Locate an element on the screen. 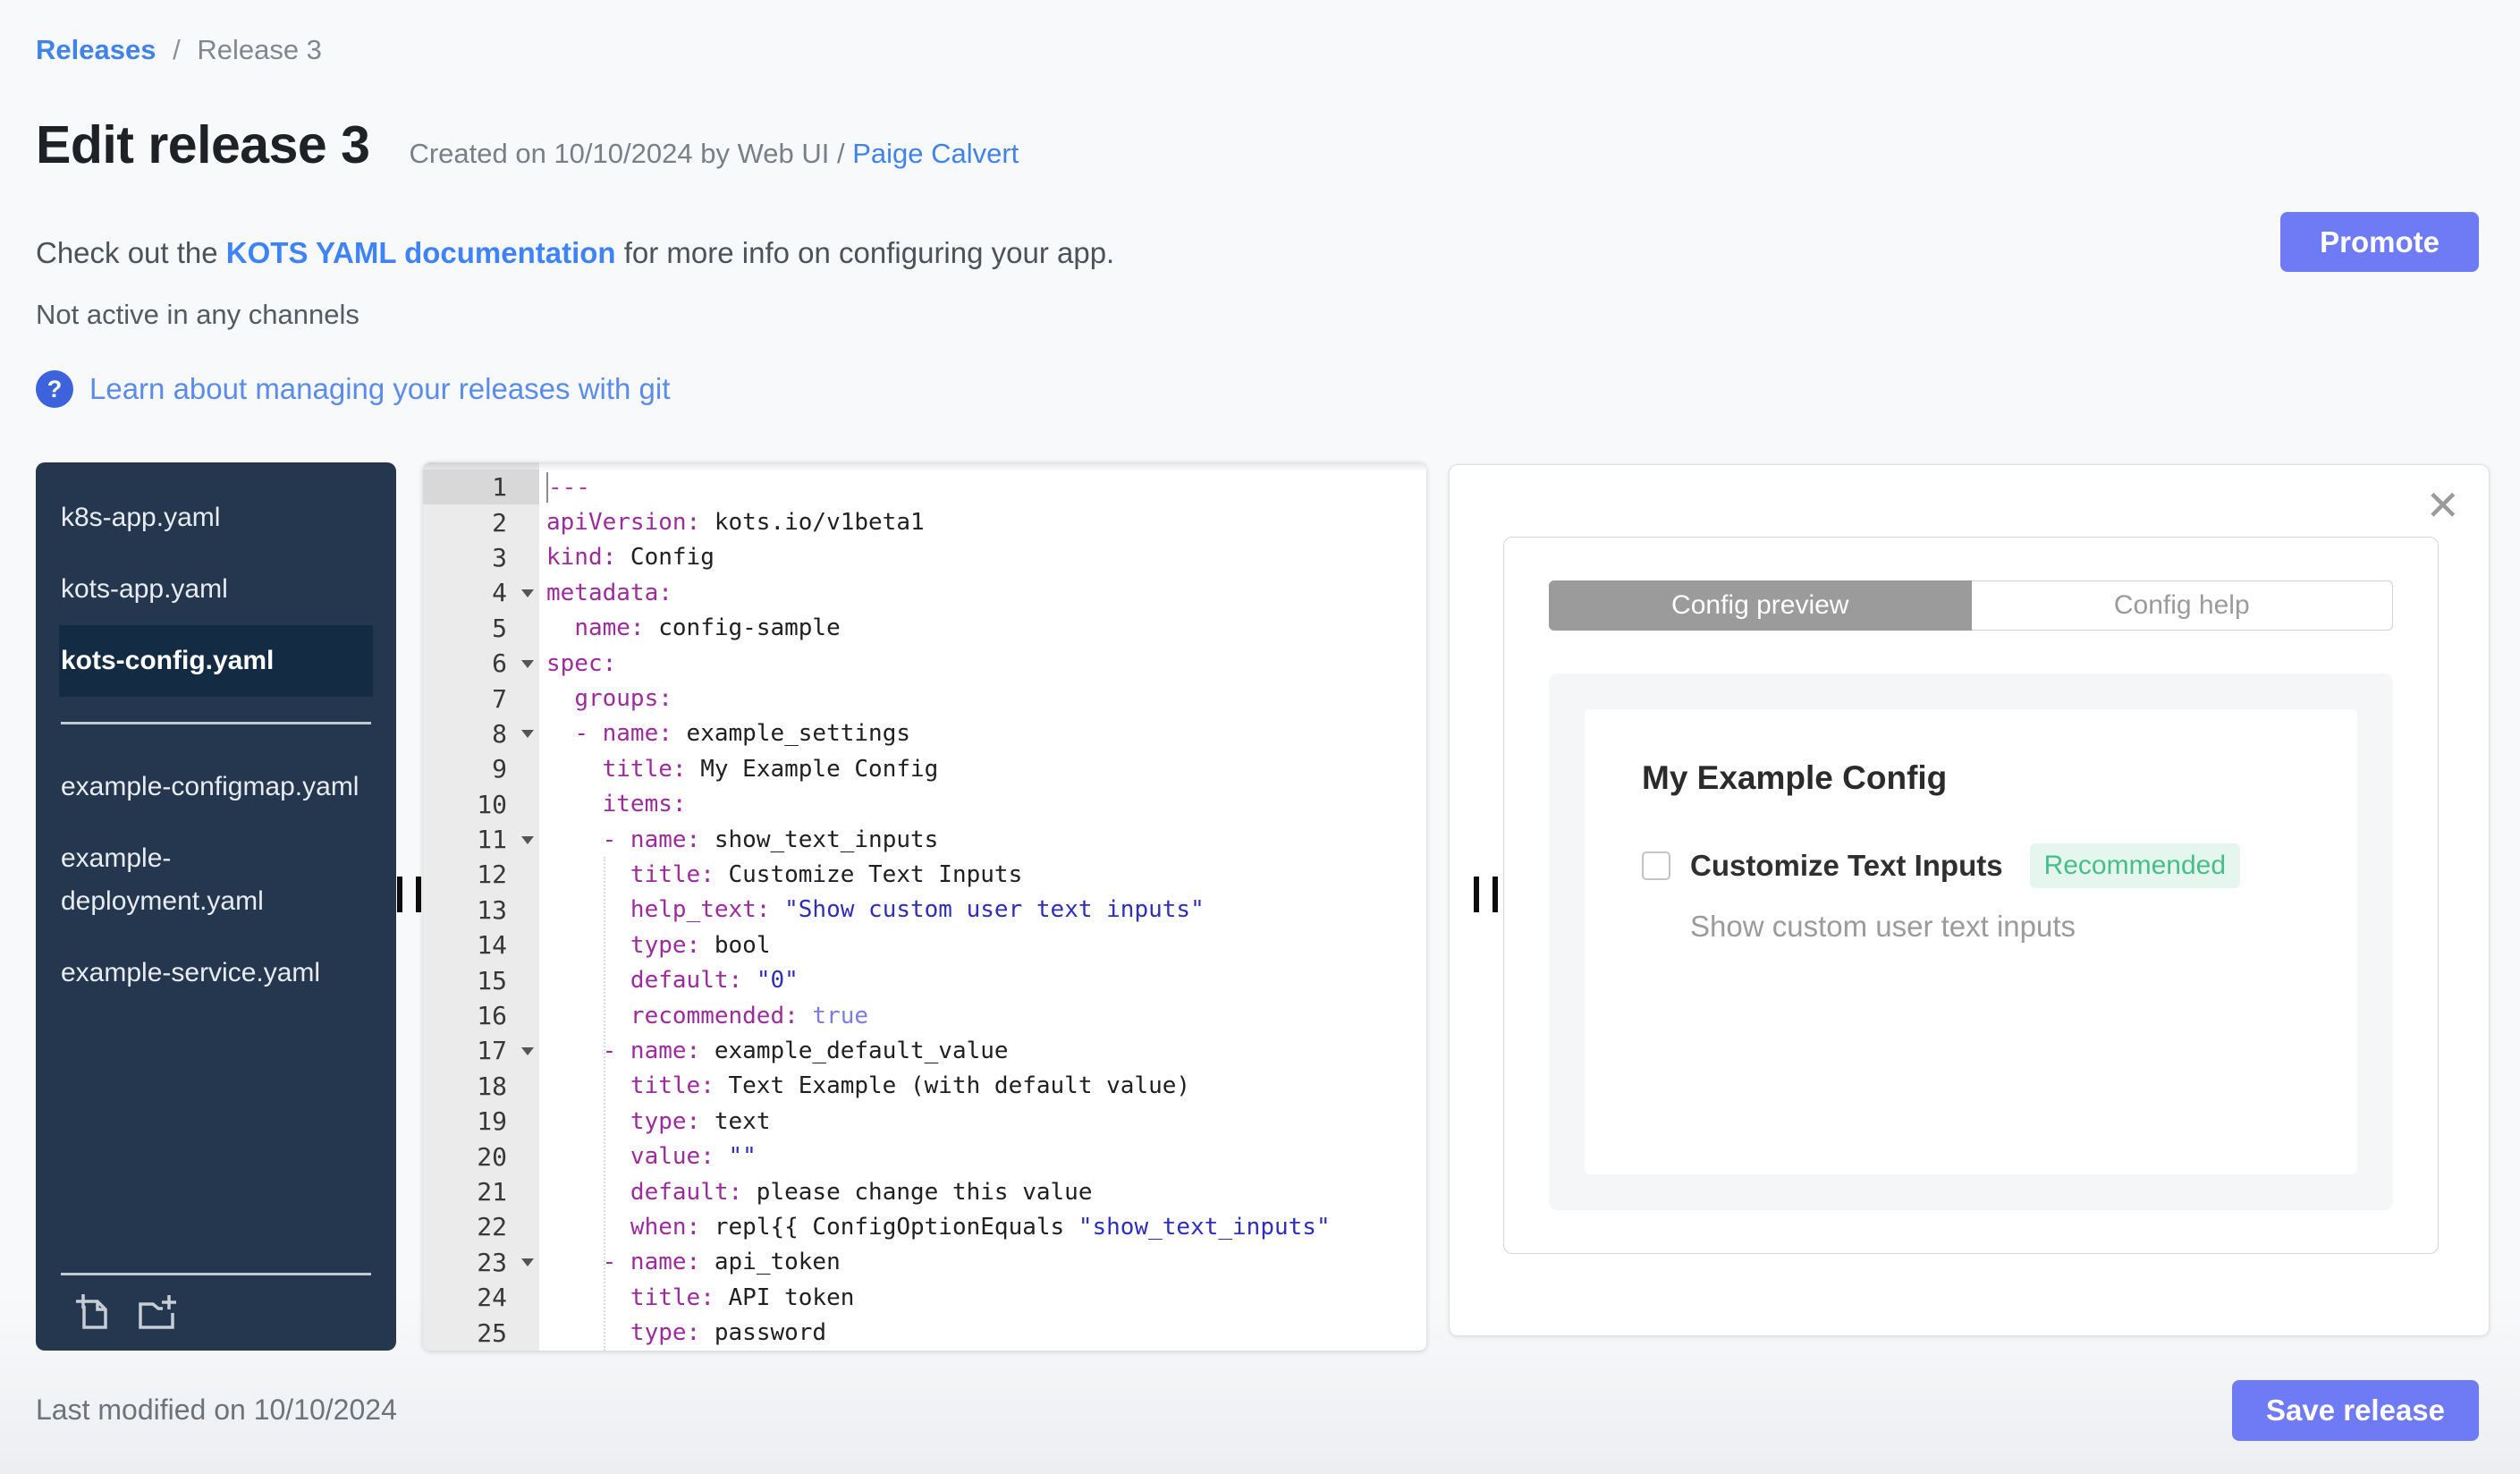 The width and height of the screenshot is (2520, 1474). code-line-5: 5 name: config-sample is located at coordinates (924, 628).